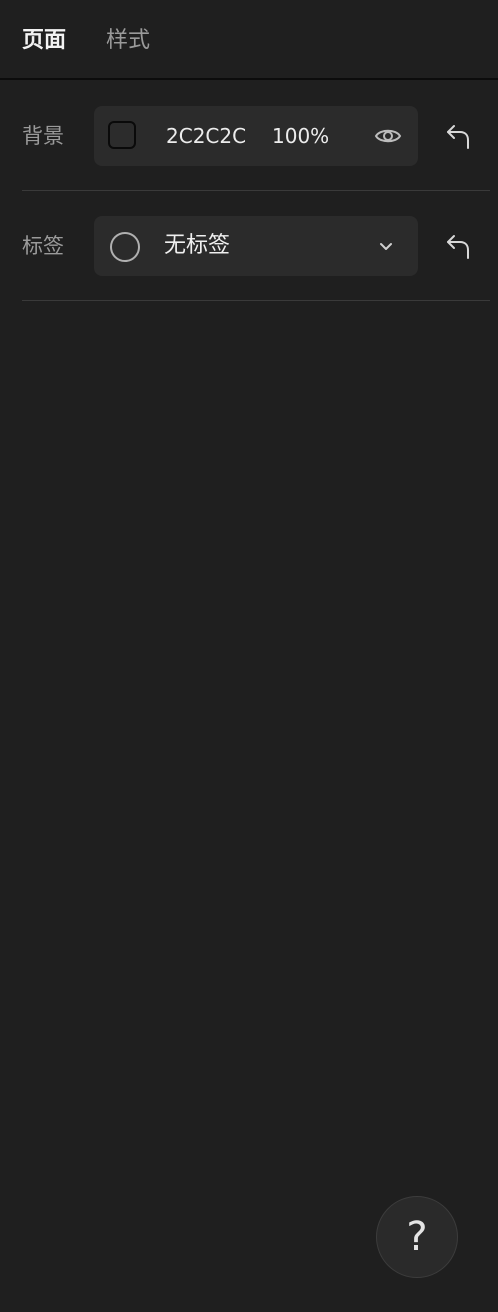  Describe the element at coordinates (459, 136) in the screenshot. I see `background-reset-icon` at that location.